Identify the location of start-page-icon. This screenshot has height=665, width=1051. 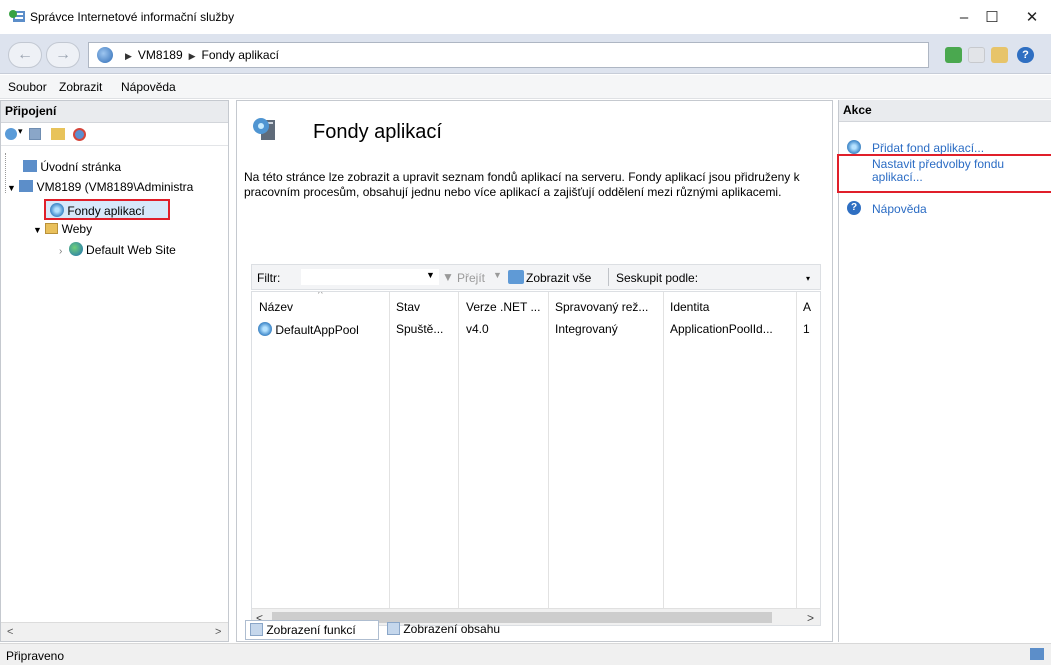
(30, 166).